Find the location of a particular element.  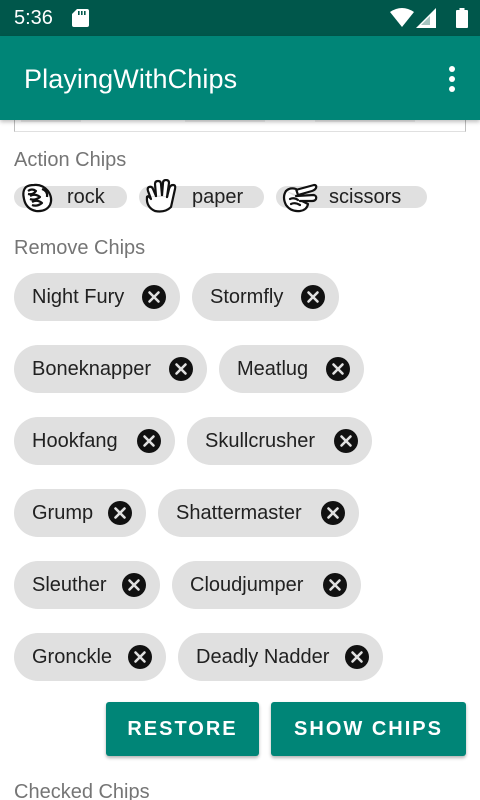

remove-chip: Boneknapper is located at coordinates (110, 369).